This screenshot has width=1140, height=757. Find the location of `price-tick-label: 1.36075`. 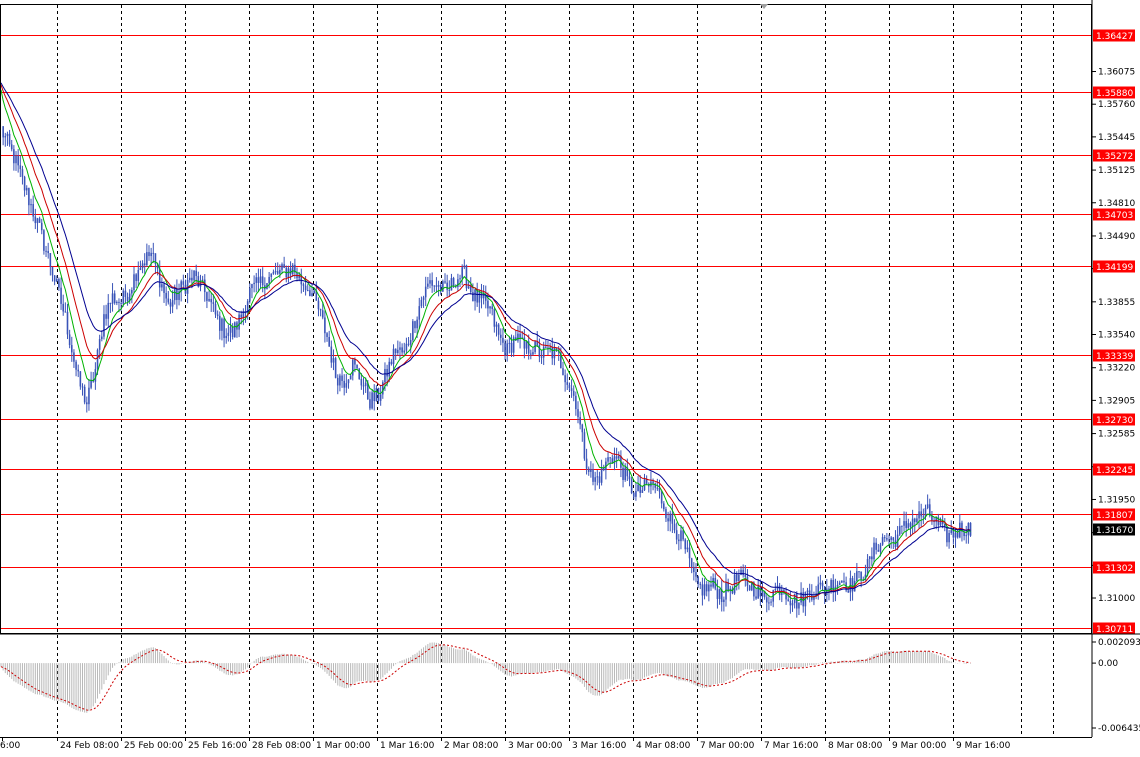

price-tick-label: 1.36075 is located at coordinates (1116, 73).